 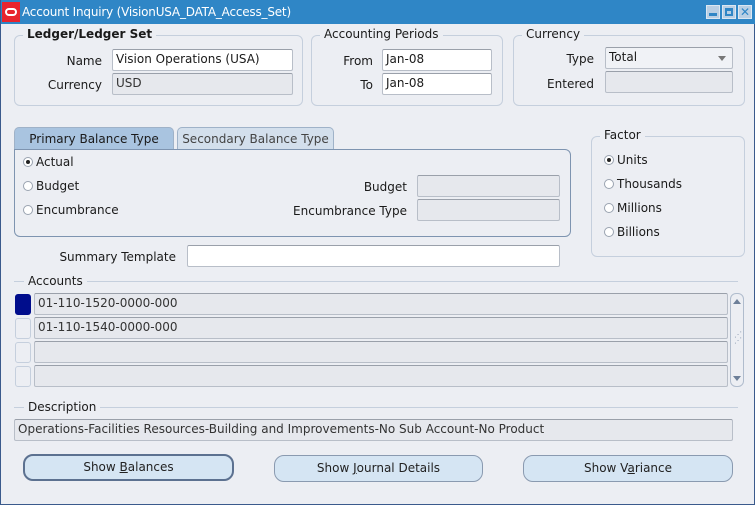 I want to click on close-icon: ✕, so click(x=745, y=12).